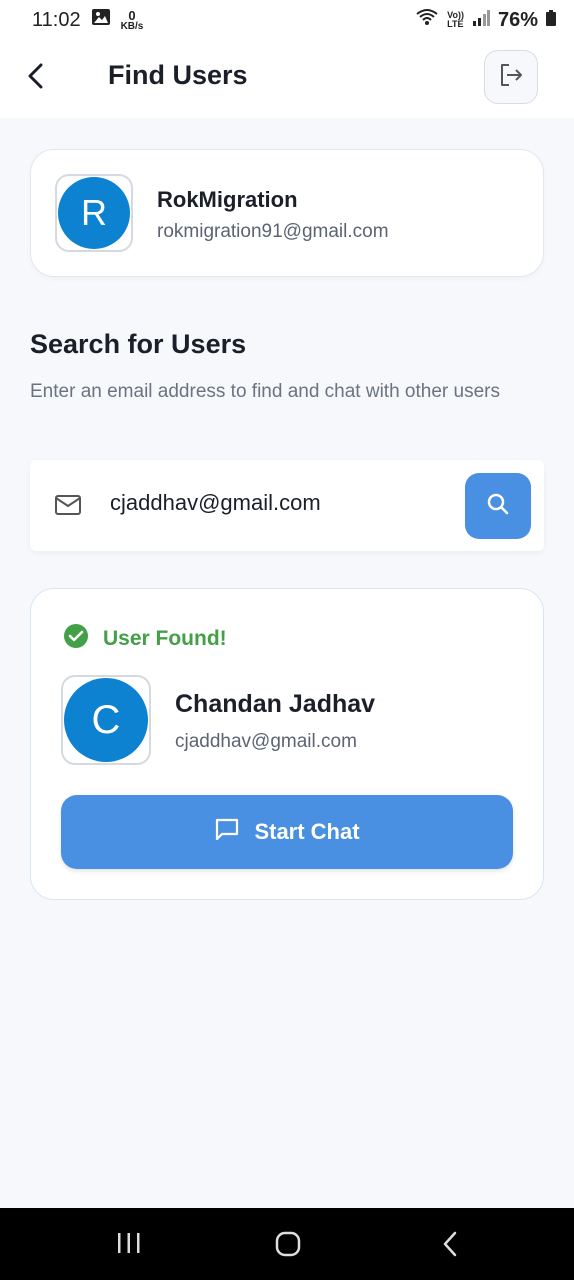 Image resolution: width=574 pixels, height=1280 pixels. Describe the element at coordinates (56, 19) in the screenshot. I see `status-time: 11:02` at that location.